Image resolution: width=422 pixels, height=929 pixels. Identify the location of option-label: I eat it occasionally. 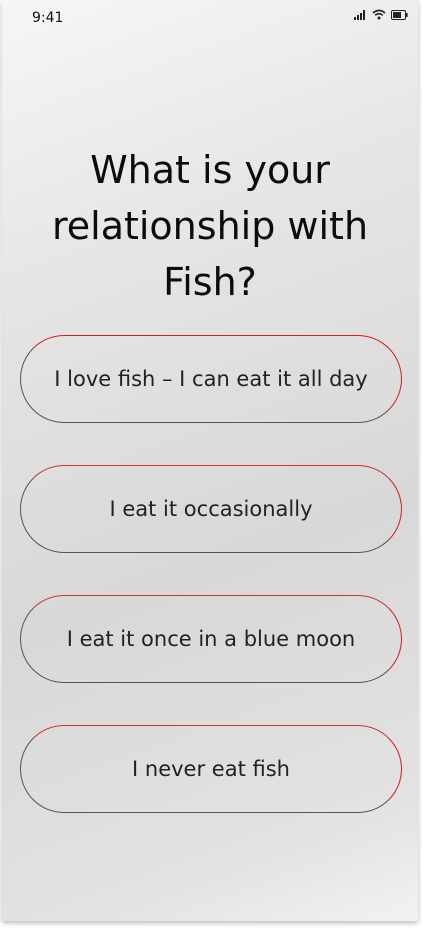
(211, 509).